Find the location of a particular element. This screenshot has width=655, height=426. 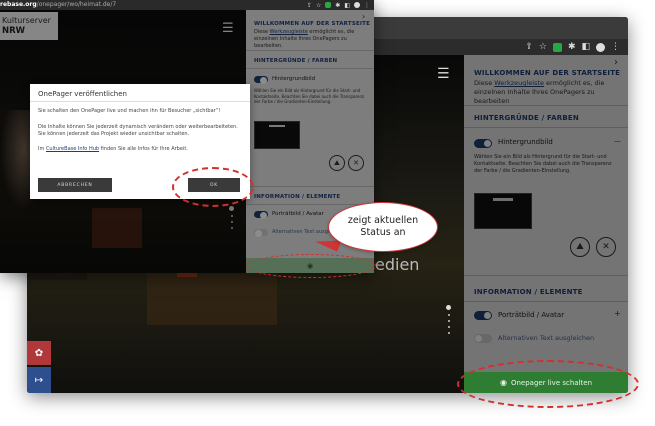

front-toolbar-icons: ⇪ ☆ ✱ ◧ ⋮ is located at coordinates (338, 5).